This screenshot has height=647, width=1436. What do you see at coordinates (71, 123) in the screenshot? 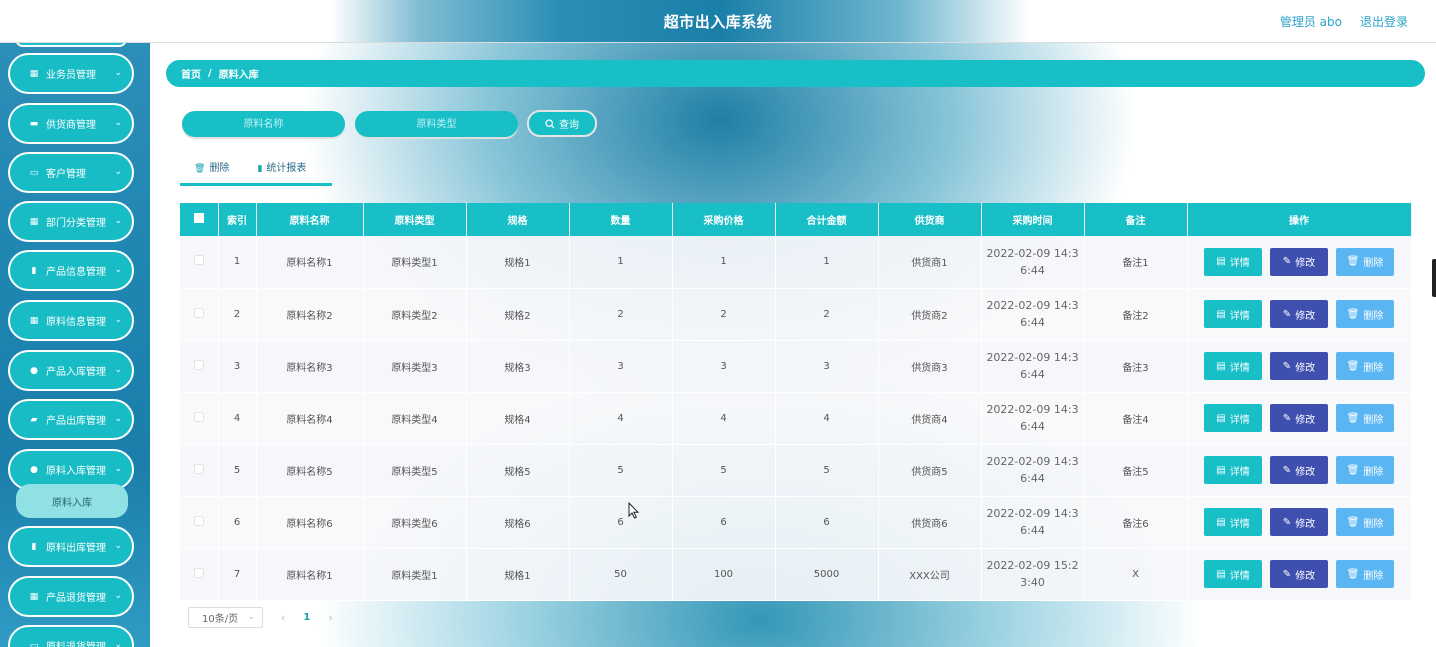
I see `sidebar-item: ▬ 供货商管理 ⌄` at bounding box center [71, 123].